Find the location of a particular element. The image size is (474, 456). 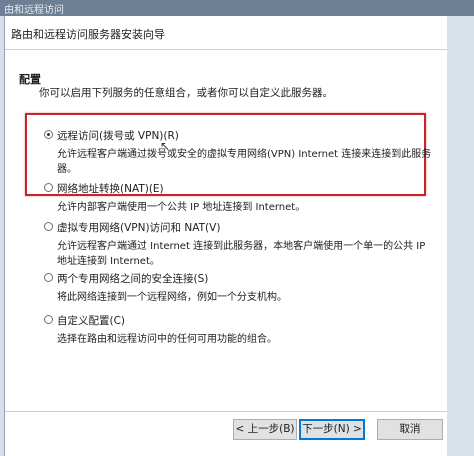

option-nat-desc: 允许内部客户端使用一个公共 IP 地址连接到 Internet。 is located at coordinates (181, 207).